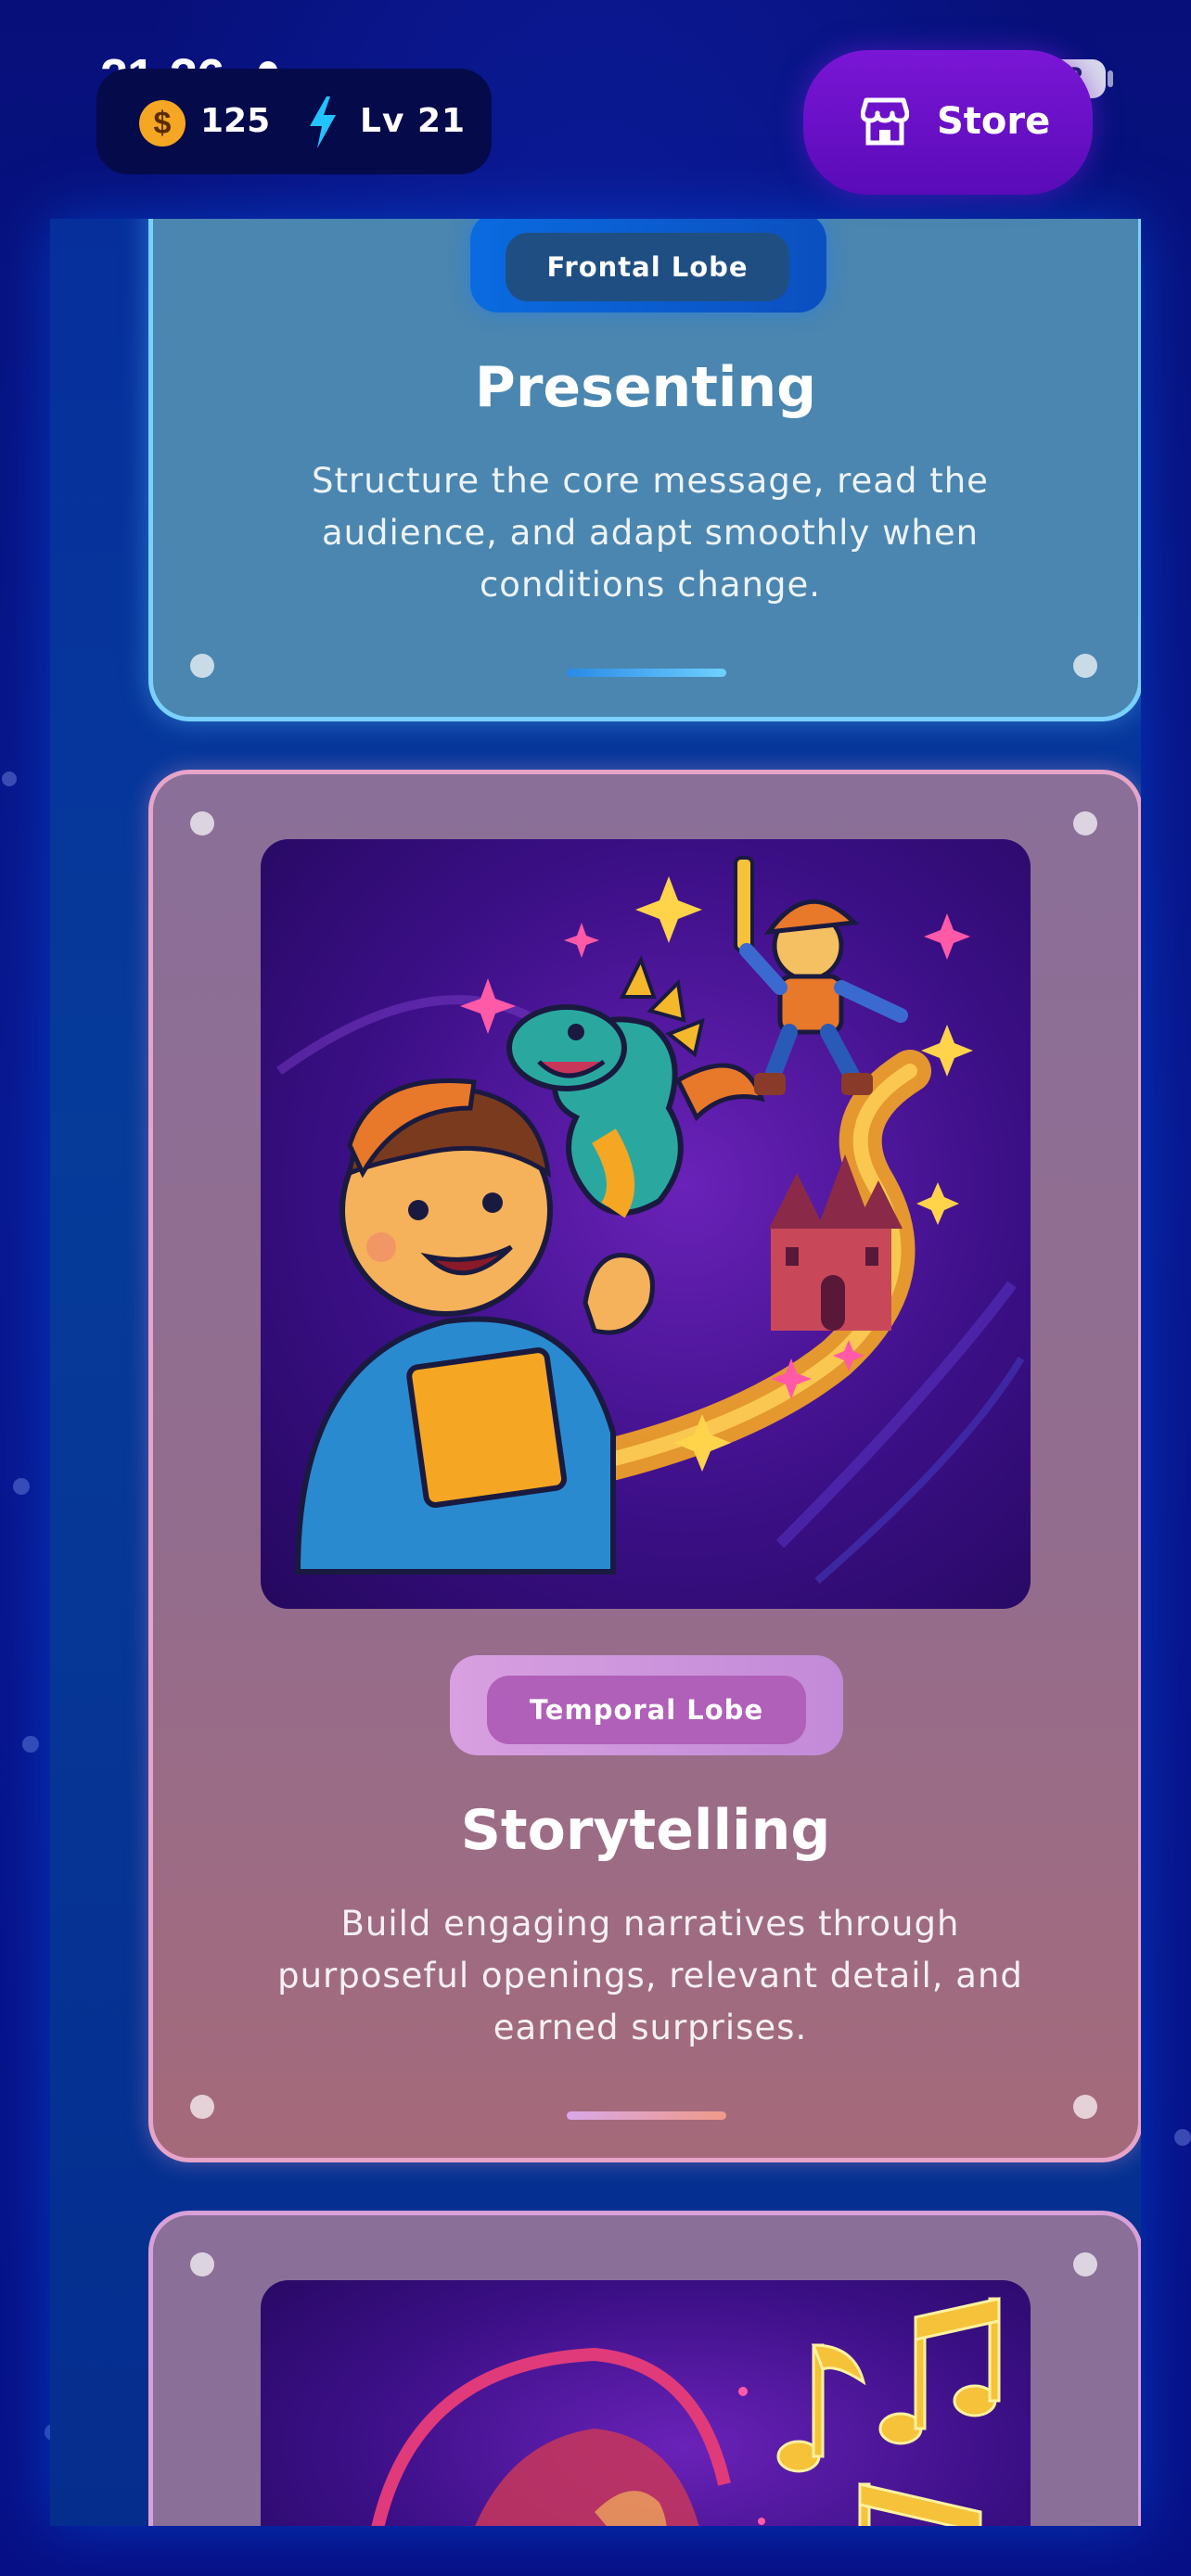 This screenshot has height=2576, width=1191. I want to click on skill-card-music, so click(644, 2368).